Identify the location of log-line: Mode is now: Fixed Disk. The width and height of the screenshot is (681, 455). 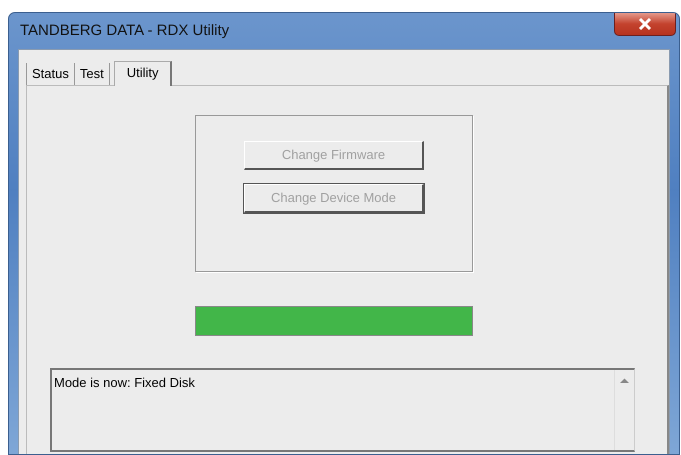
(125, 383).